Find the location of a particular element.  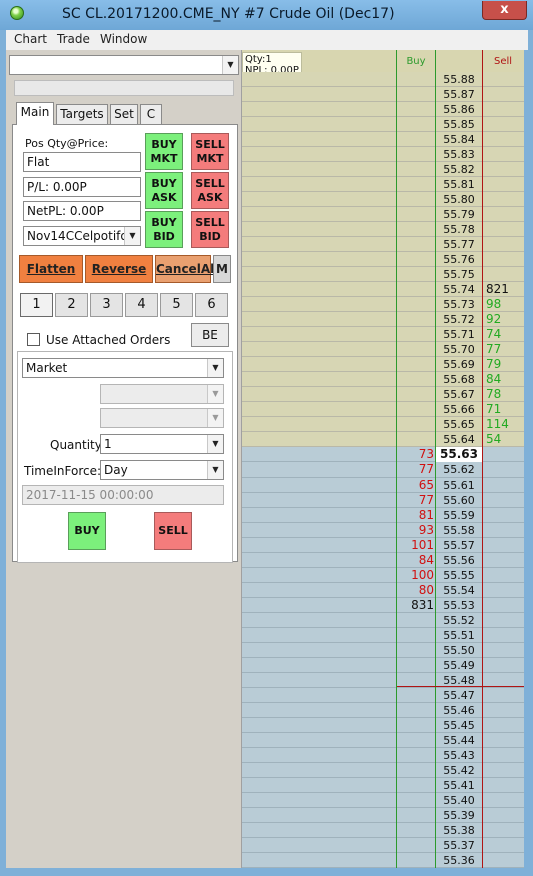

price-cell: 55.74 is located at coordinates (459, 290).